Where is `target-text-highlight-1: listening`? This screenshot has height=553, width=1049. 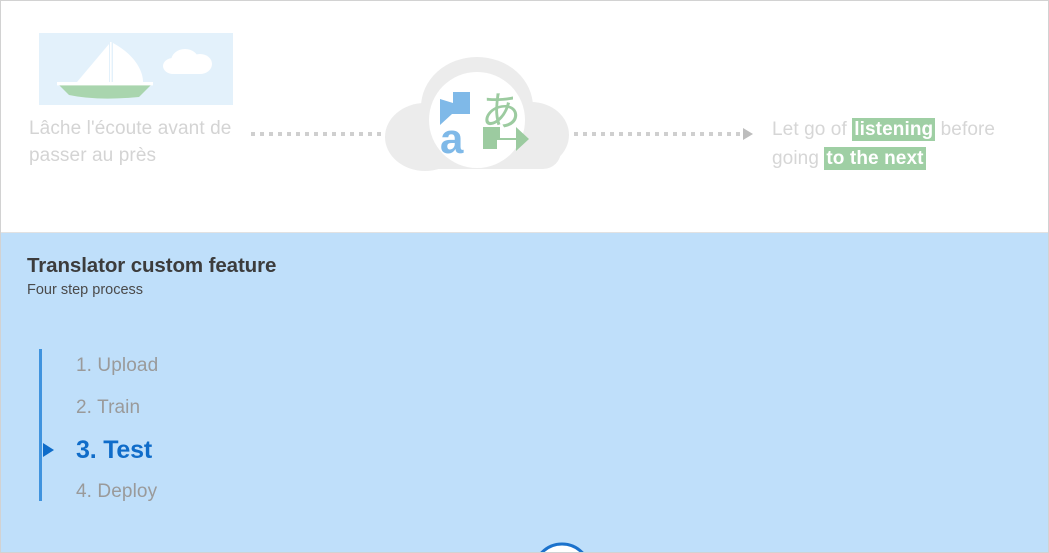 target-text-highlight-1: listening is located at coordinates (894, 129).